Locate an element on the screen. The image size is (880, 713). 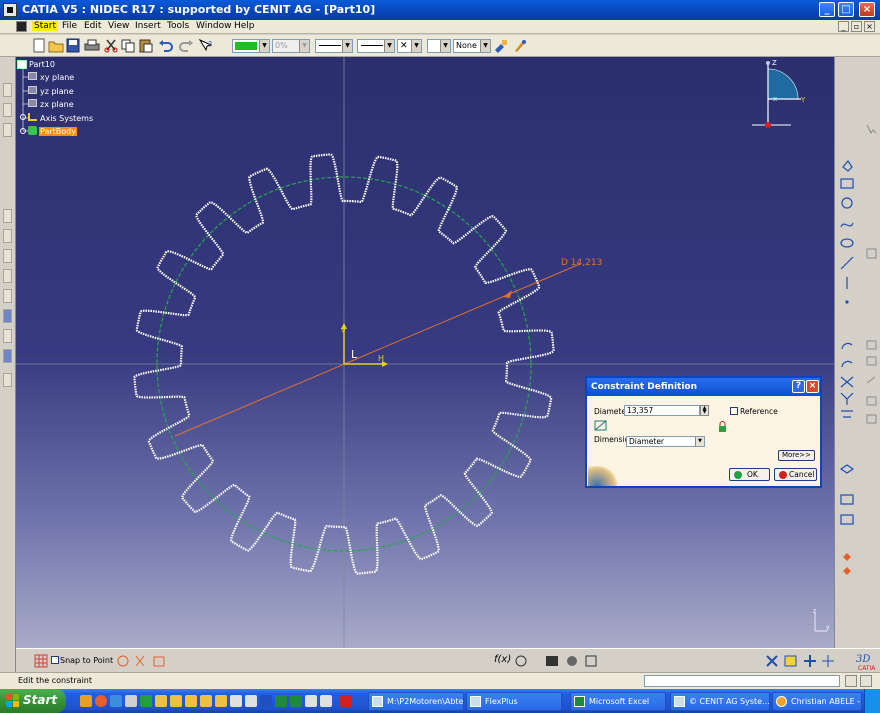
menu-start: Start is located at coordinates (45, 26).